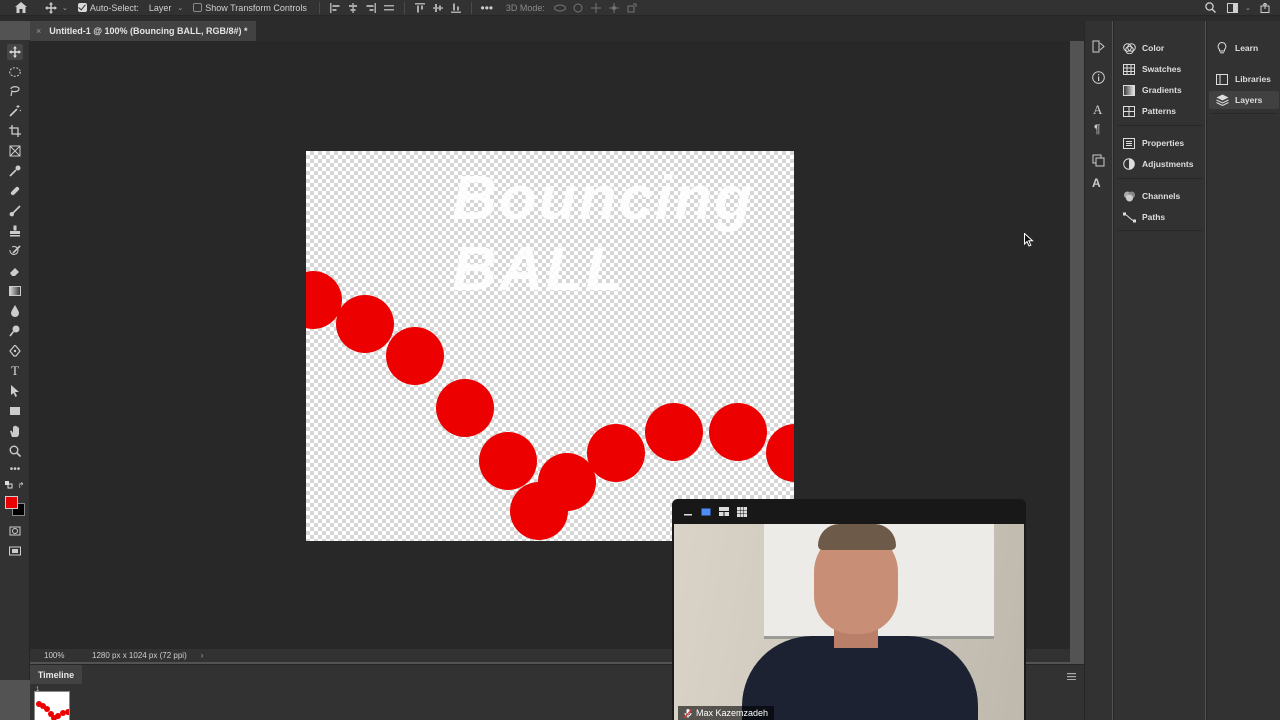 This screenshot has height=720, width=1280. I want to click on align-top-icon, so click(420, 8).